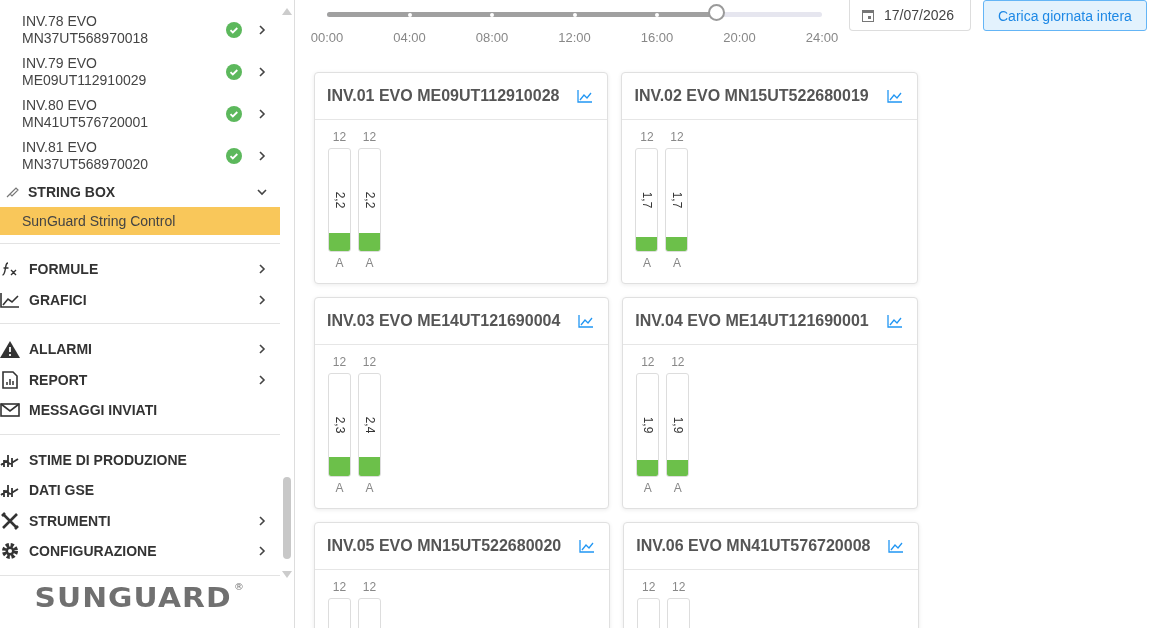 Image resolution: width=1165 pixels, height=628 pixels. I want to click on probe-icon, so click(13, 192).